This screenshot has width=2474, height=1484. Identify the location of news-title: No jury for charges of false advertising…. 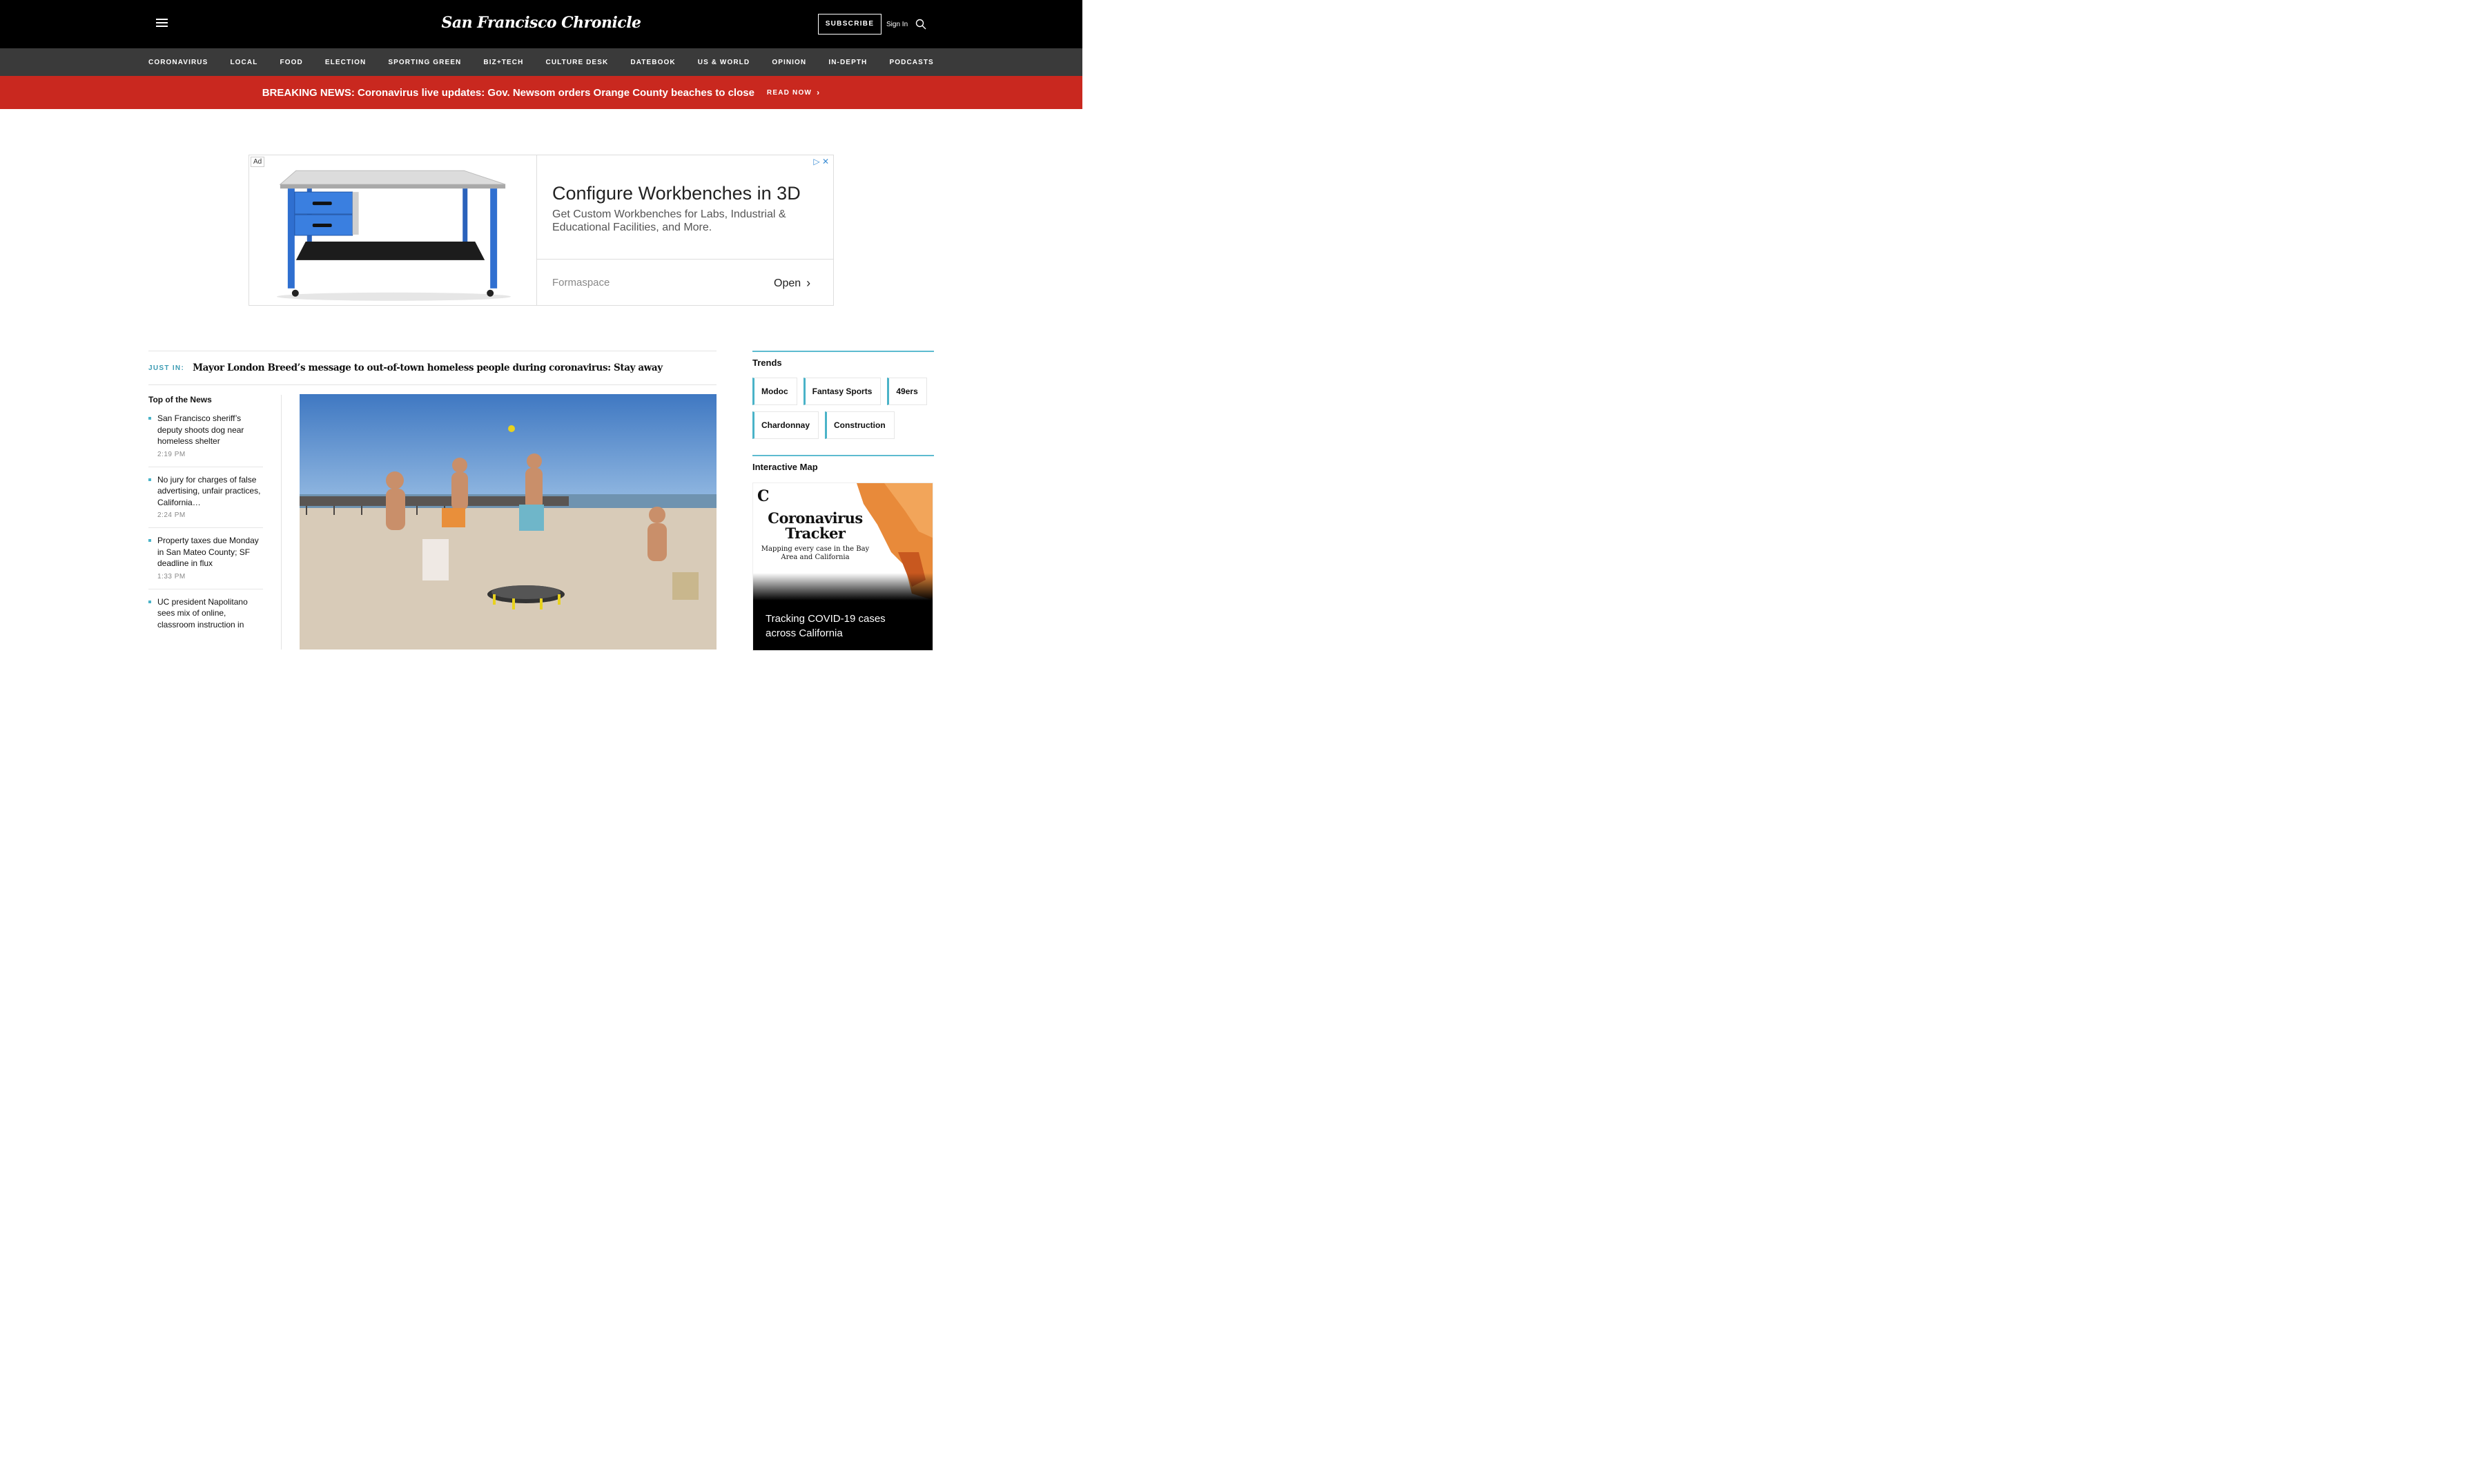
(209, 491).